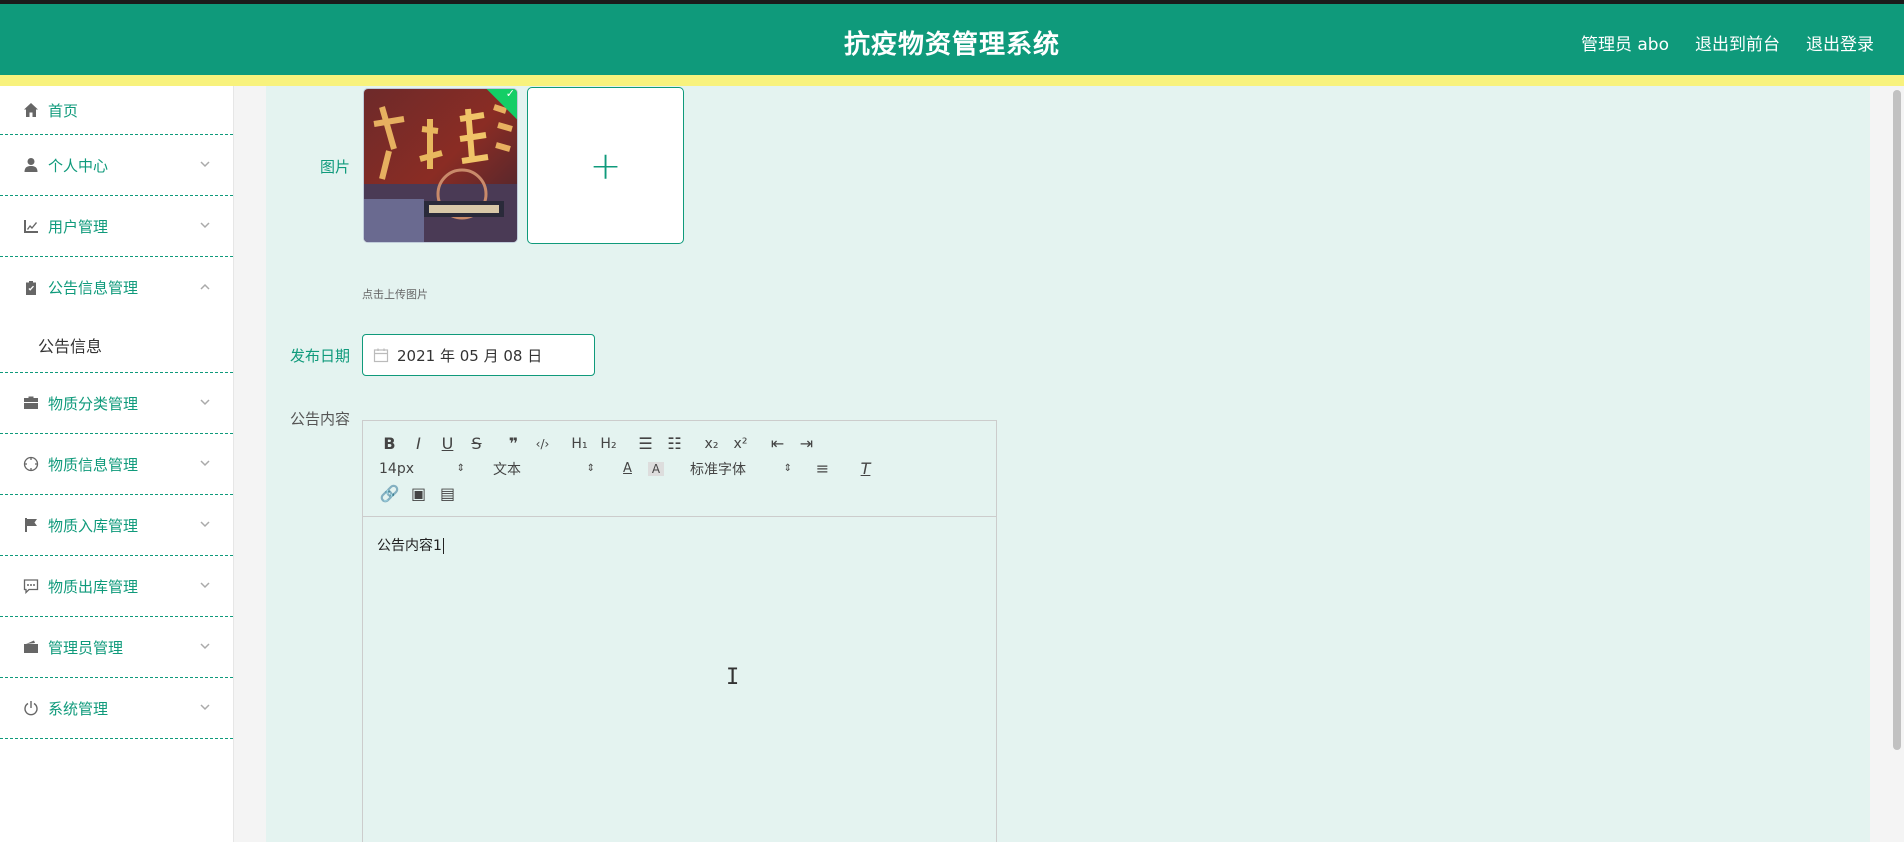 This screenshot has width=1904, height=842. I want to click on toolbar-row: 🔗 ▣ ▤, so click(679, 493).